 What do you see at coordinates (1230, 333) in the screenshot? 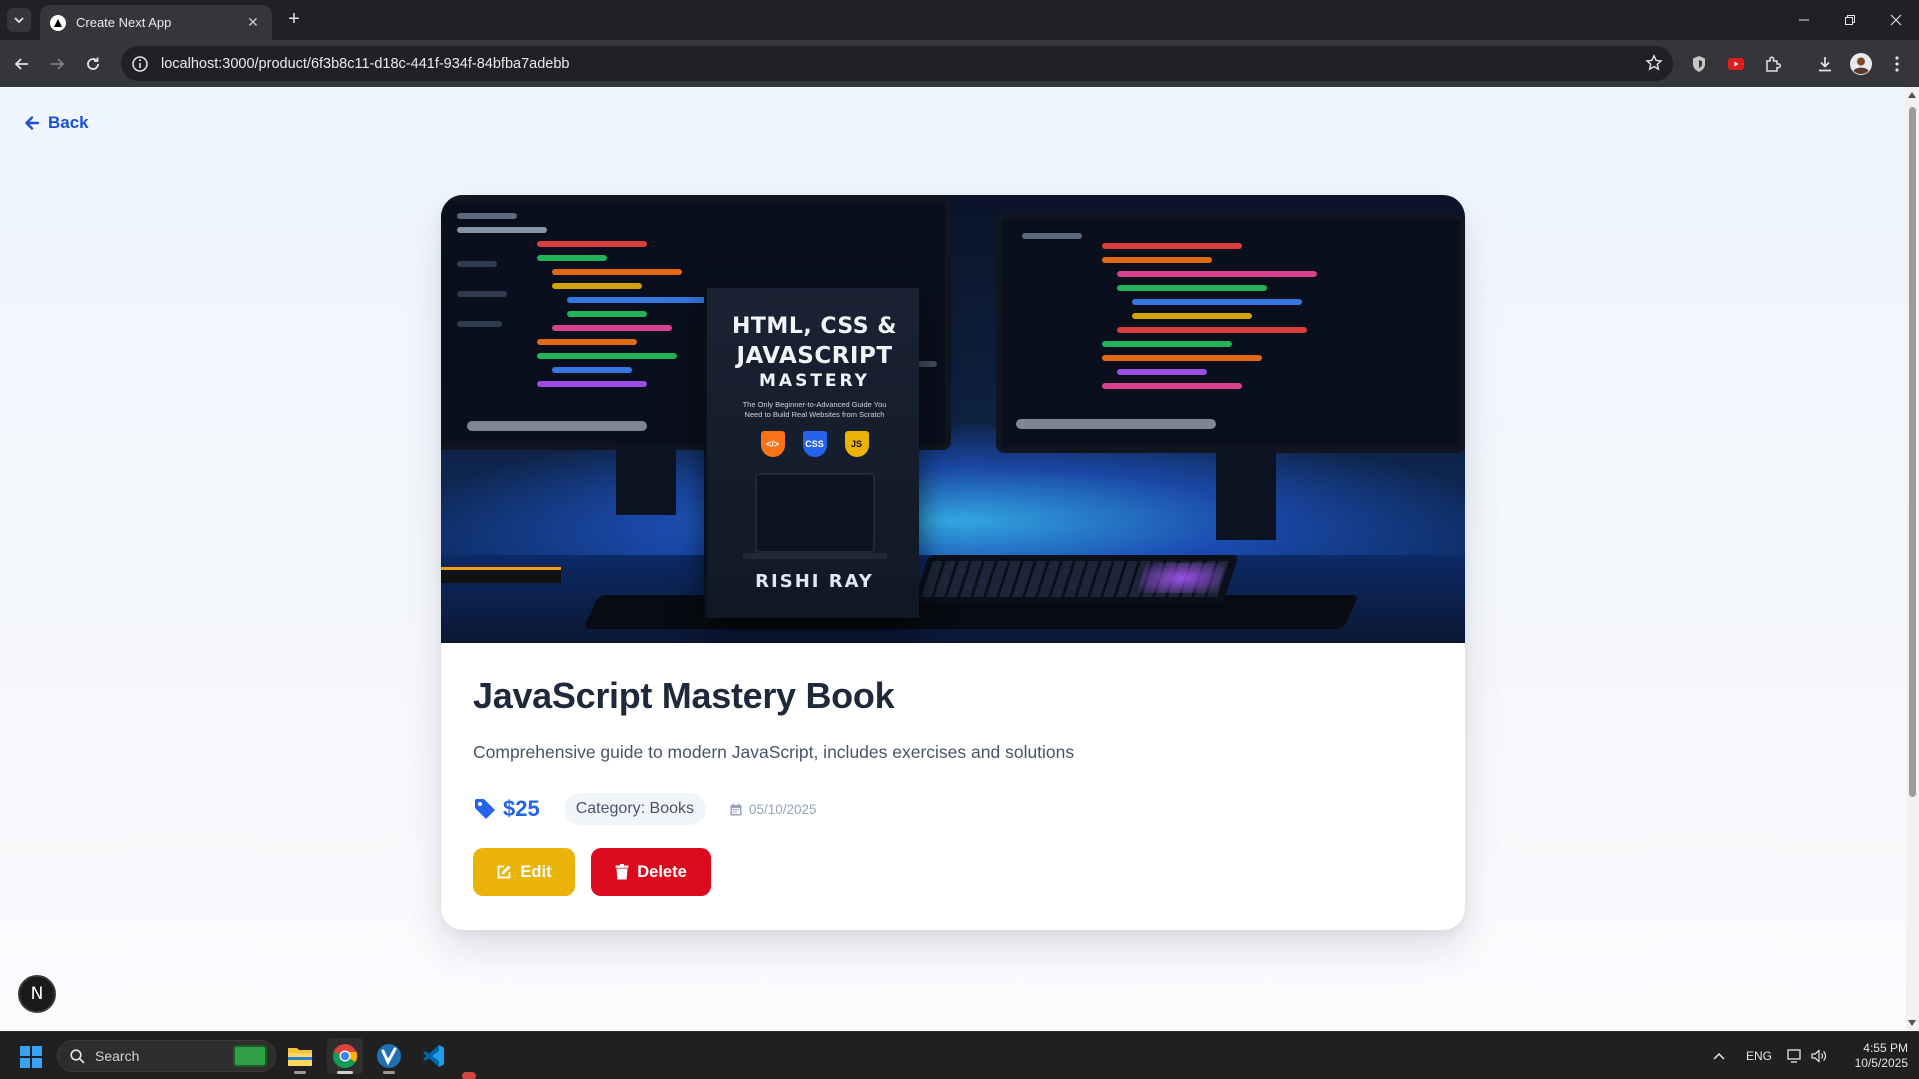
I see `right-monitor` at bounding box center [1230, 333].